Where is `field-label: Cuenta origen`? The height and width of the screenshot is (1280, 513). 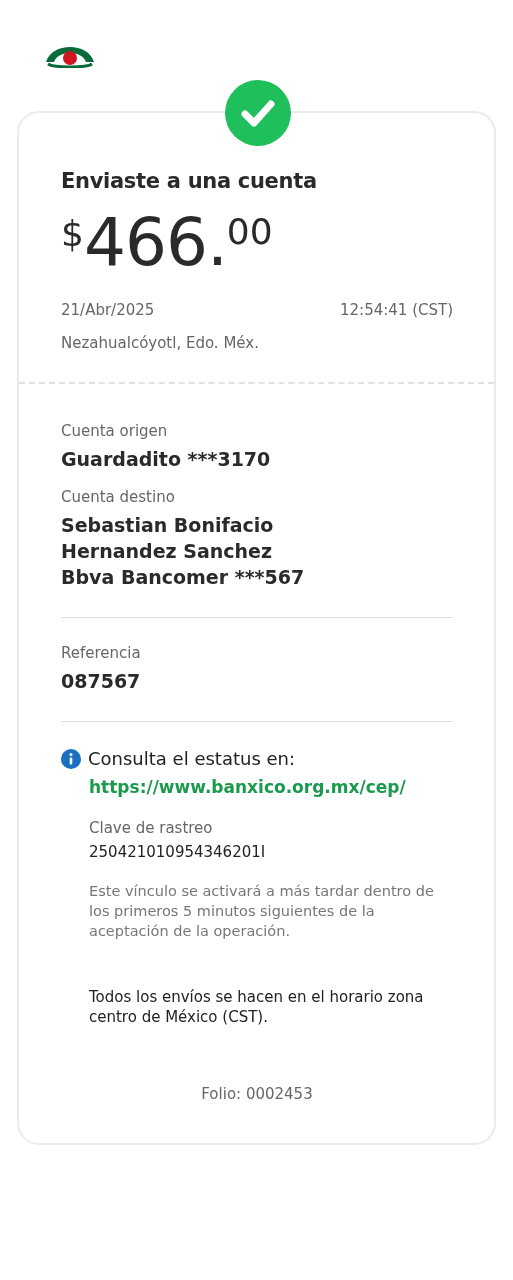 field-label: Cuenta origen is located at coordinates (115, 431).